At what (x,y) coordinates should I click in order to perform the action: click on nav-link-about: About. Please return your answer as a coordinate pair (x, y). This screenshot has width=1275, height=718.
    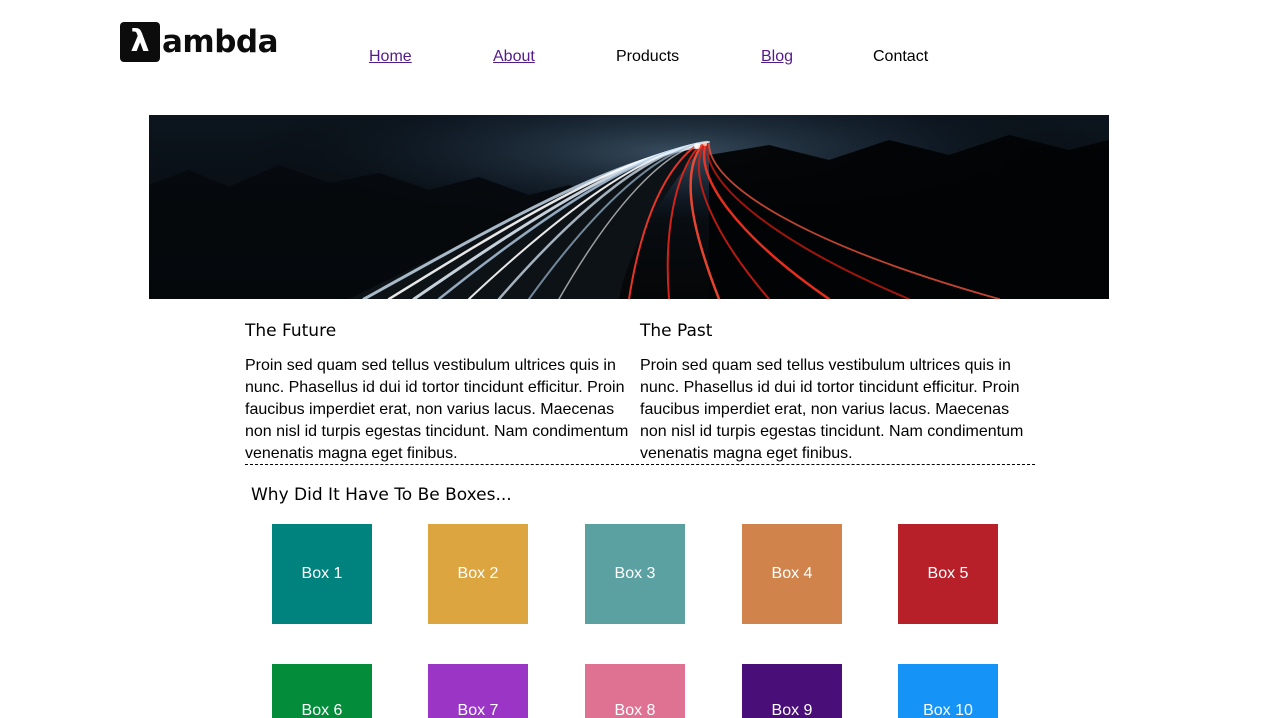
    Looking at the image, I should click on (514, 57).